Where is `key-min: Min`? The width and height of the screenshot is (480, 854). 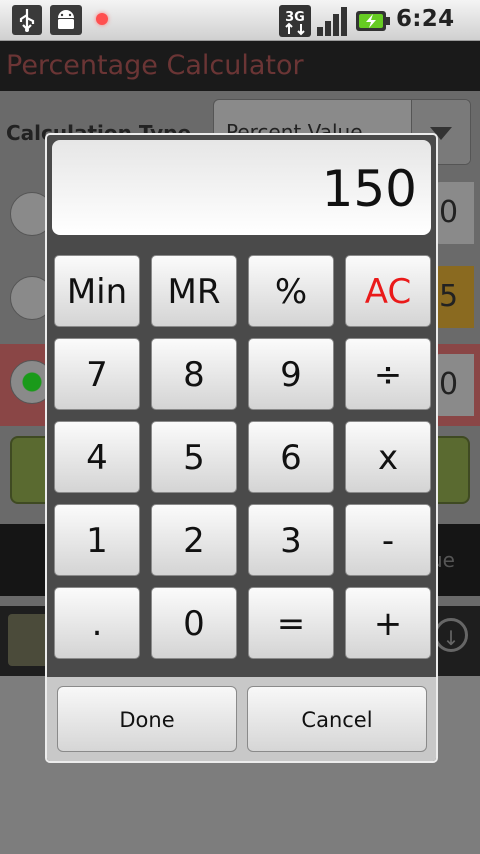 key-min: Min is located at coordinates (97, 291).